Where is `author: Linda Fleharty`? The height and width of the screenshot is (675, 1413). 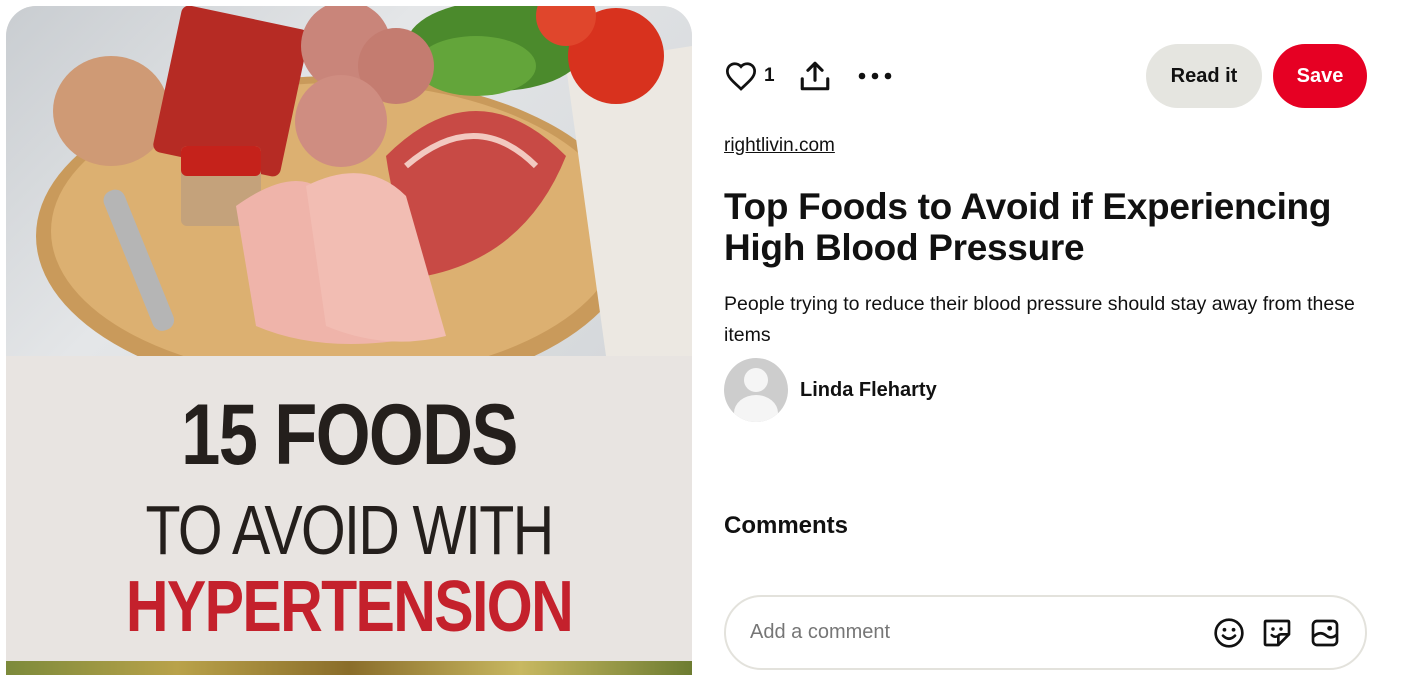
author: Linda Fleharty is located at coordinates (830, 390).